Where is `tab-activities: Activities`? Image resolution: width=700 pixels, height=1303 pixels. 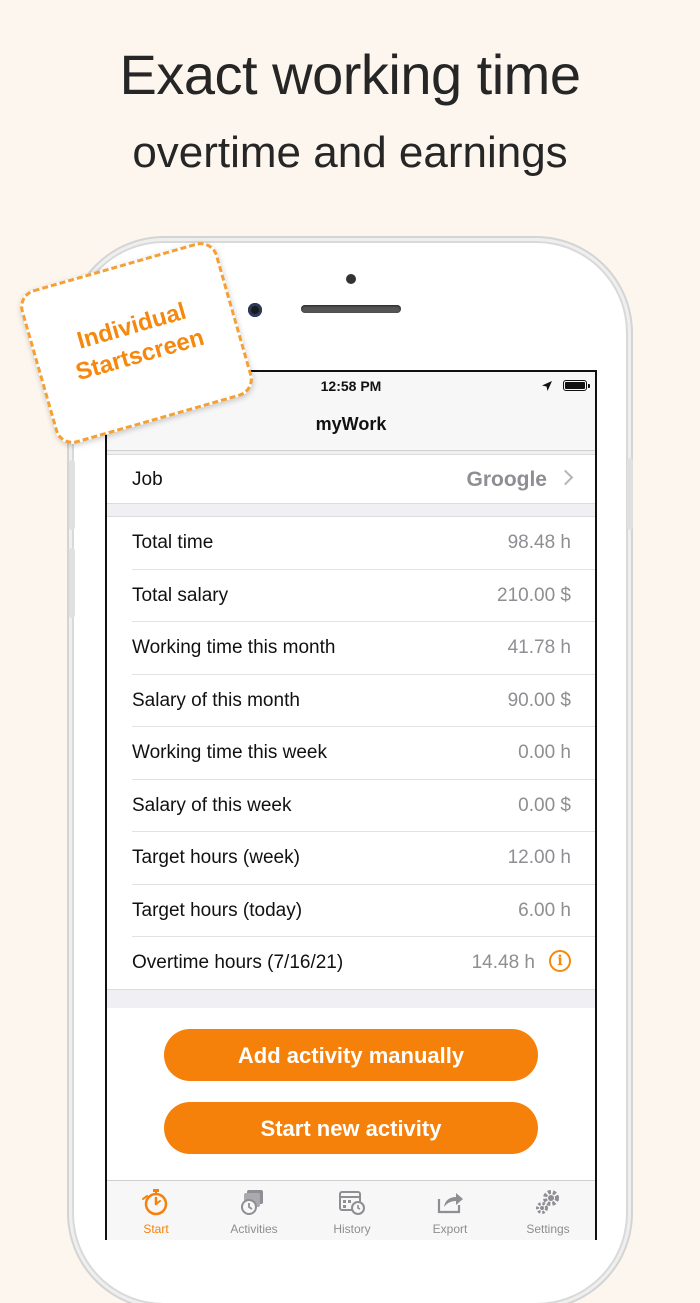
tab-activities: Activities is located at coordinates (254, 1210).